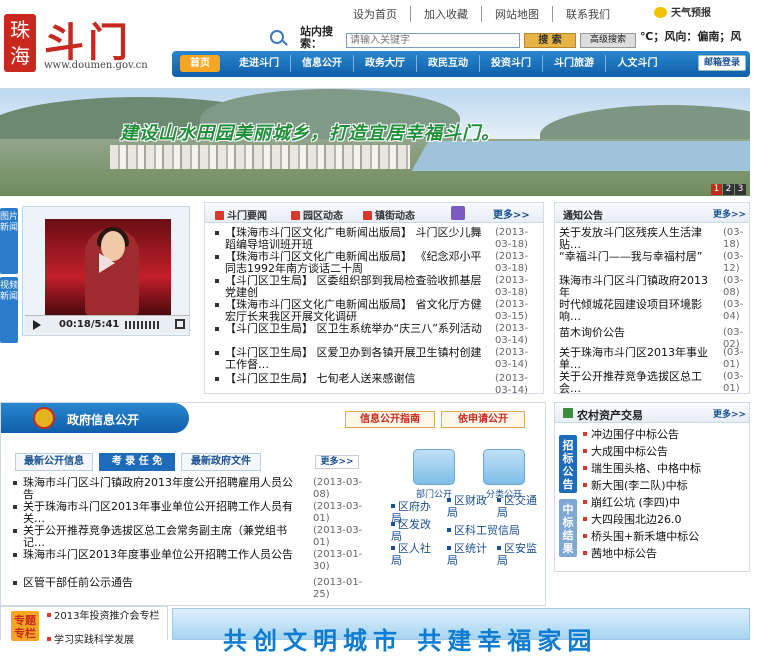  I want to click on top-links: 设为首页 加入收藏 网站地图 联系我们, so click(481, 14).